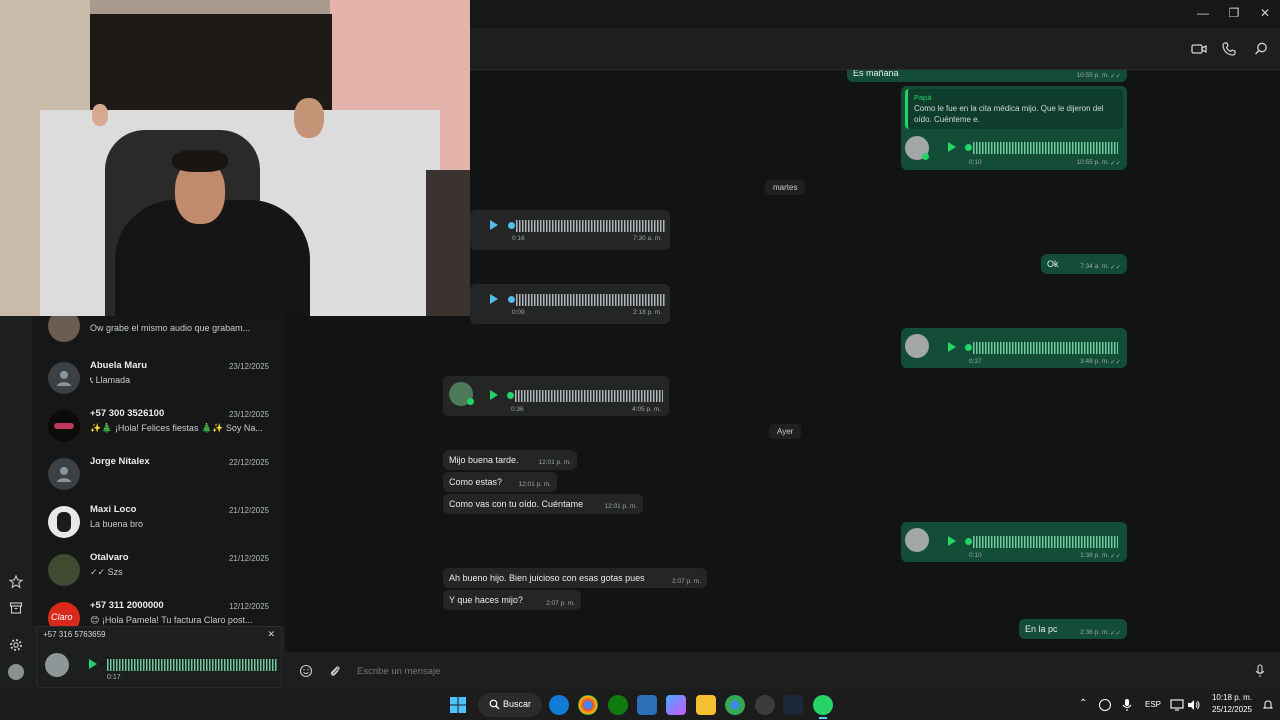  What do you see at coordinates (117, 524) in the screenshot?
I see `chat-preview: La buena bro` at bounding box center [117, 524].